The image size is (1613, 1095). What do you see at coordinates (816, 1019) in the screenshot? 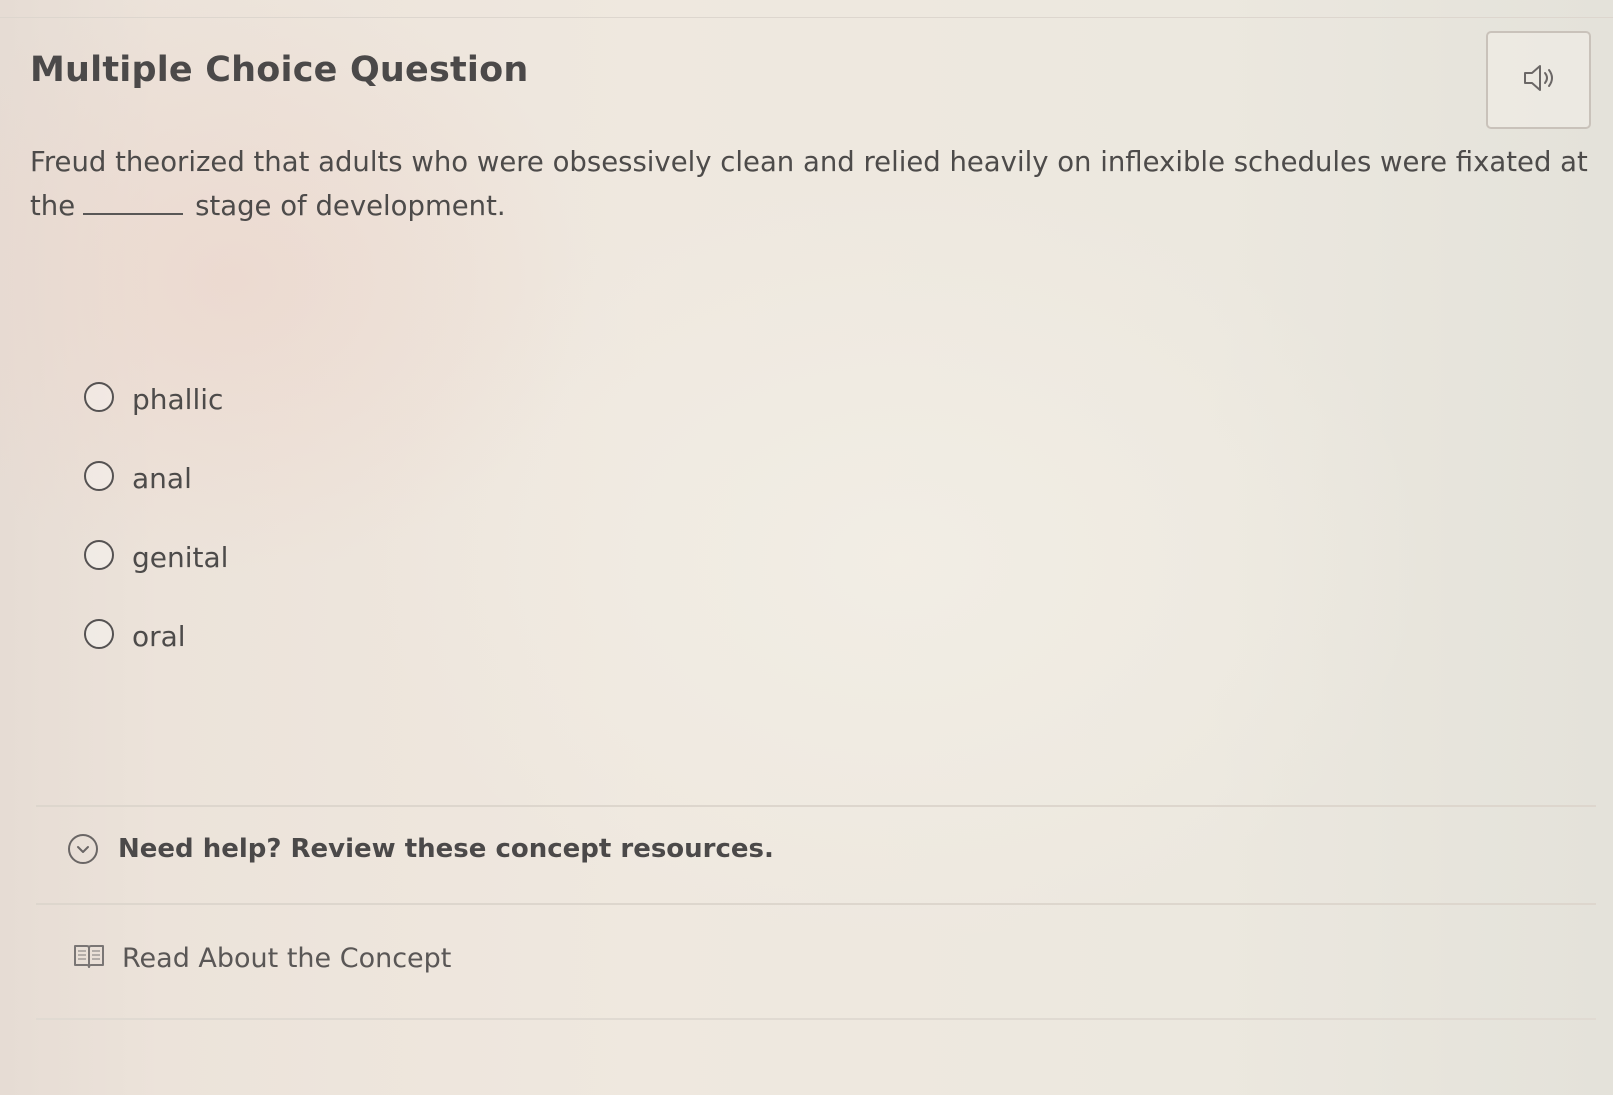
I see `bottom-divider` at bounding box center [816, 1019].